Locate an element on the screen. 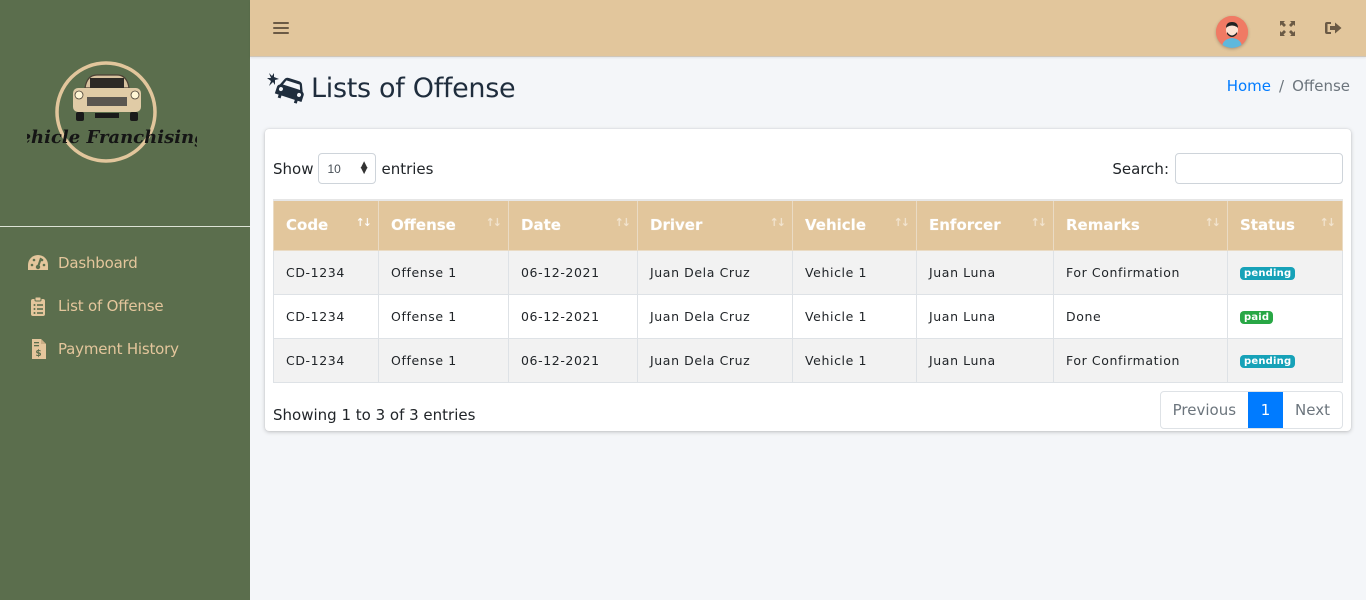 The width and height of the screenshot is (1366, 600). sidebar-item-payment-history: $ Payment History is located at coordinates (125, 348).